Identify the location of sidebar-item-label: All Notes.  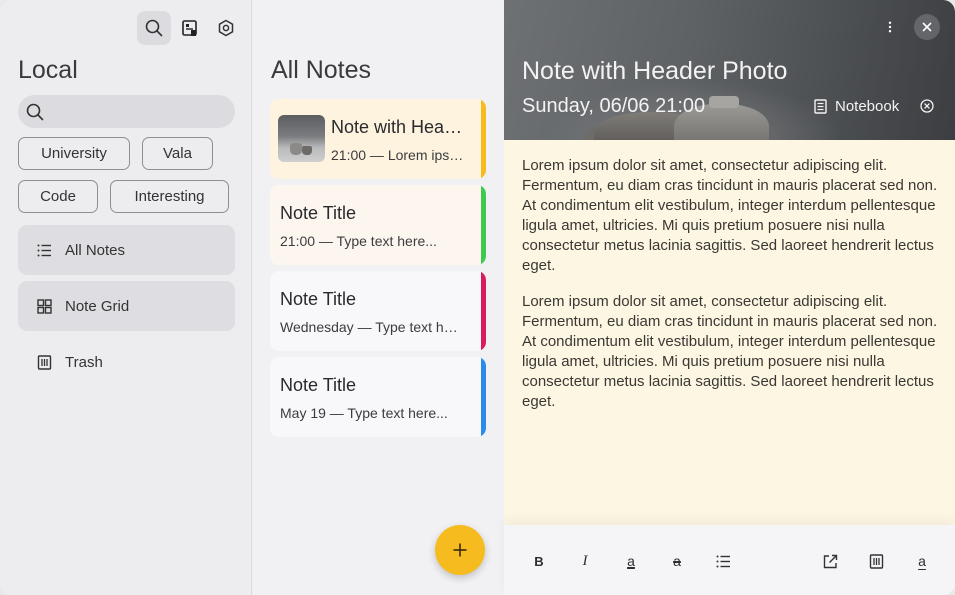
(95, 250).